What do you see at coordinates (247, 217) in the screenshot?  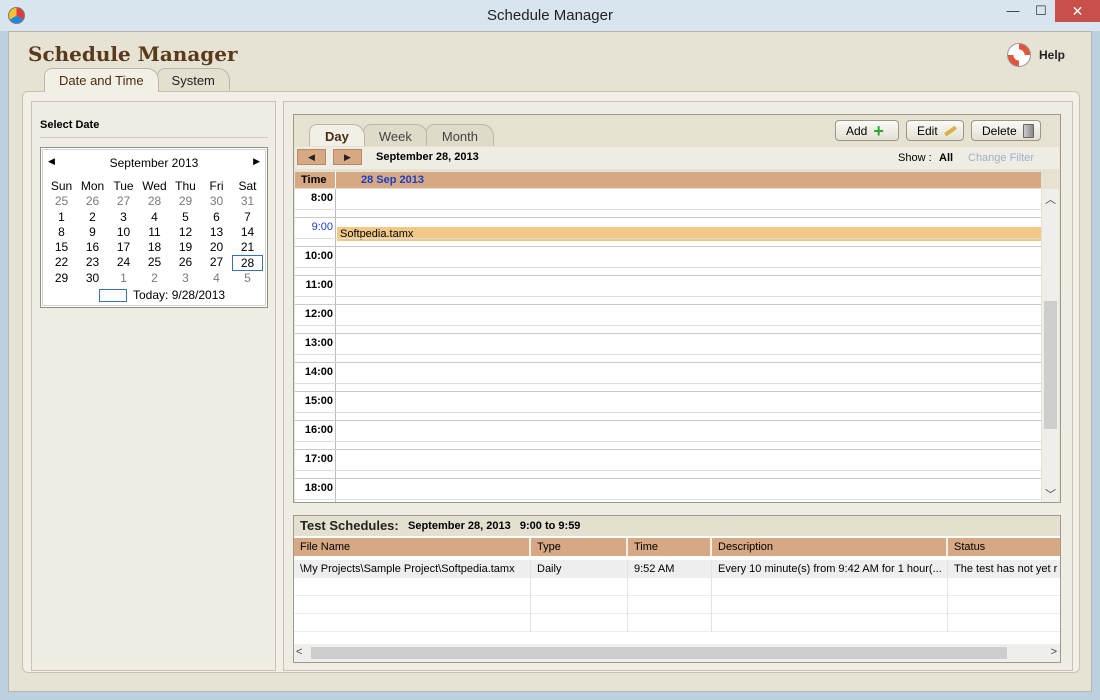 I see `calendar-day: 7` at bounding box center [247, 217].